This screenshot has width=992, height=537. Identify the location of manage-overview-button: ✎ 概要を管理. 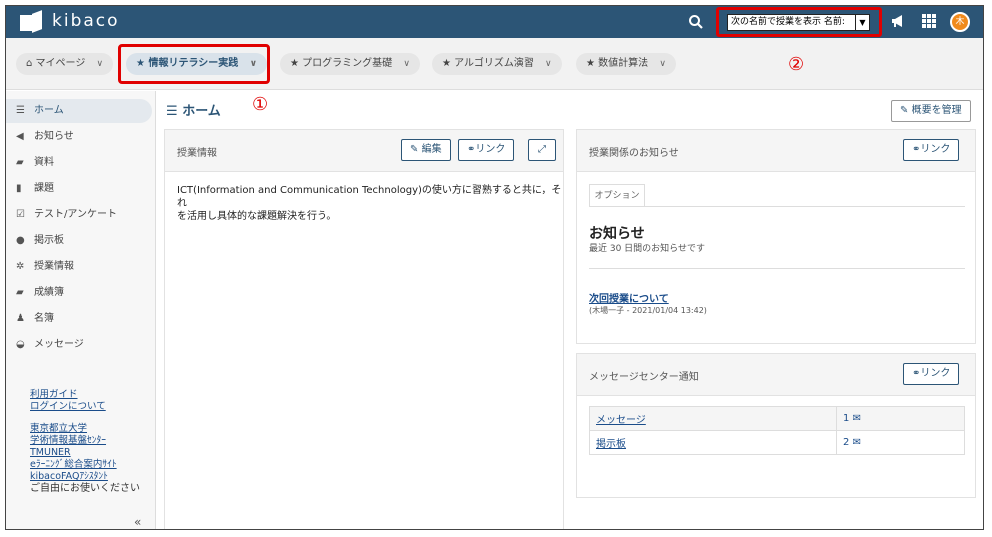
(931, 111).